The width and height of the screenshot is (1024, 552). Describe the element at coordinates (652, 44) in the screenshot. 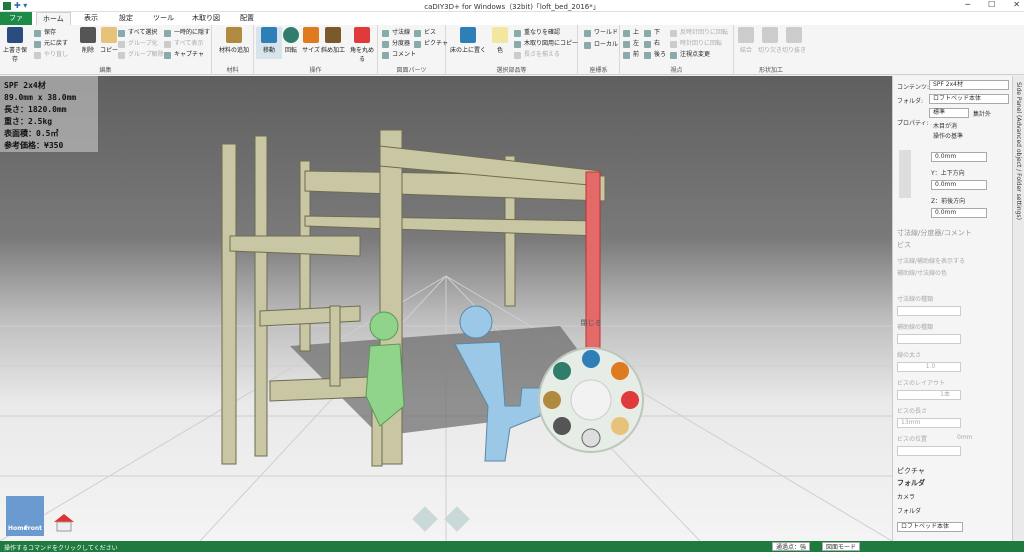

I see `view-right-button: 右` at that location.